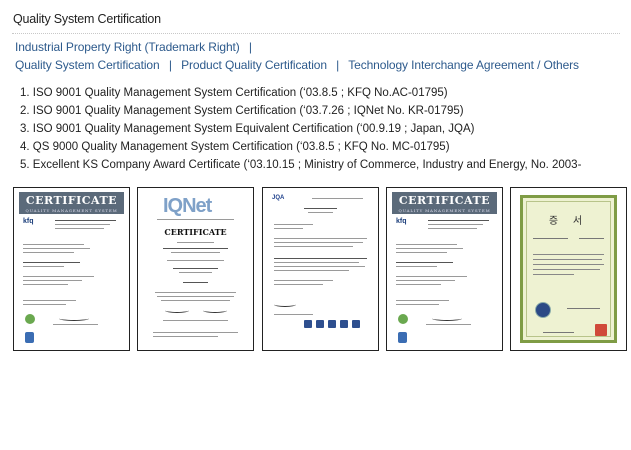 Image resolution: width=631 pixels, height=450 pixels. I want to click on iqnet-certificate-heading: CERTIFICATE, so click(195, 232).